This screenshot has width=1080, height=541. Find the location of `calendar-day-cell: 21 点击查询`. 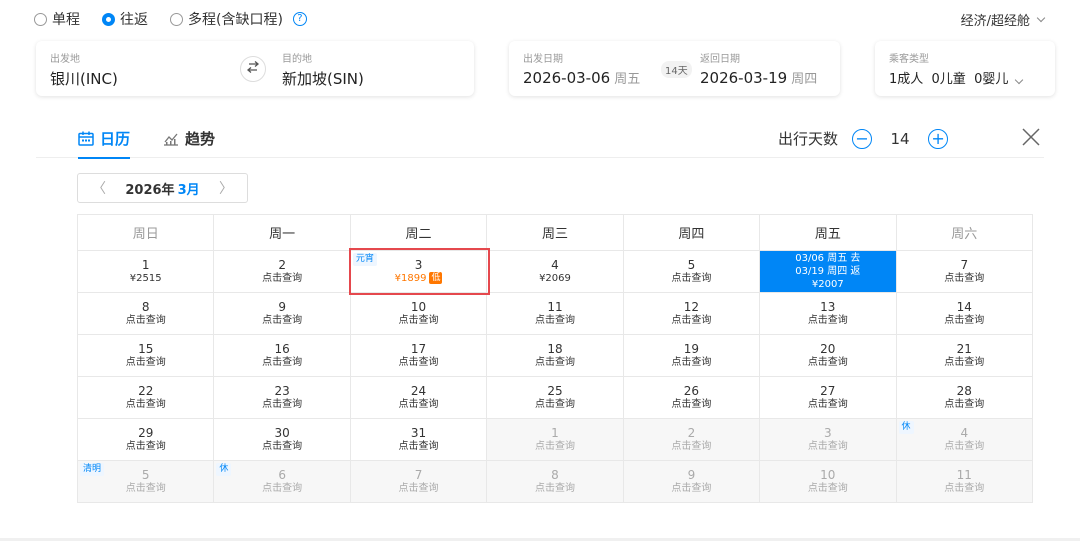

calendar-day-cell: 21 点击查询 is located at coordinates (964, 355).